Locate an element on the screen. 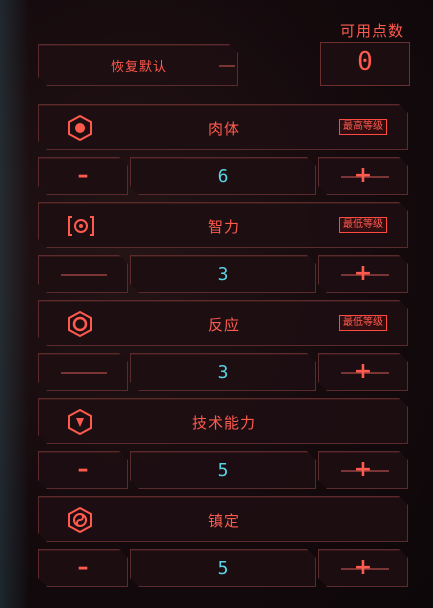  intelligence-icon is located at coordinates (81, 228).